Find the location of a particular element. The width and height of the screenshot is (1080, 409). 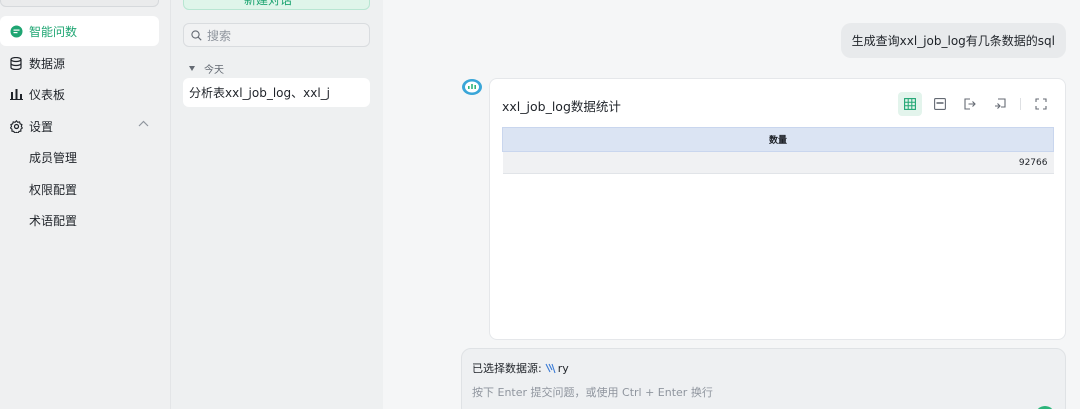

sidebar-subitem-term-config: 术语配置 is located at coordinates (53, 220).